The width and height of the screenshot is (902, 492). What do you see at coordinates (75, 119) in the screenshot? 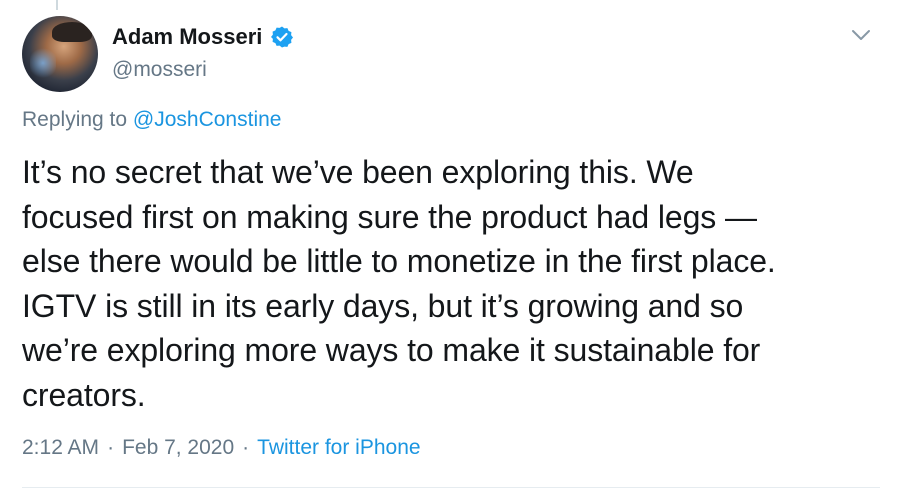
I see `replying-to-label: Replying to` at bounding box center [75, 119].